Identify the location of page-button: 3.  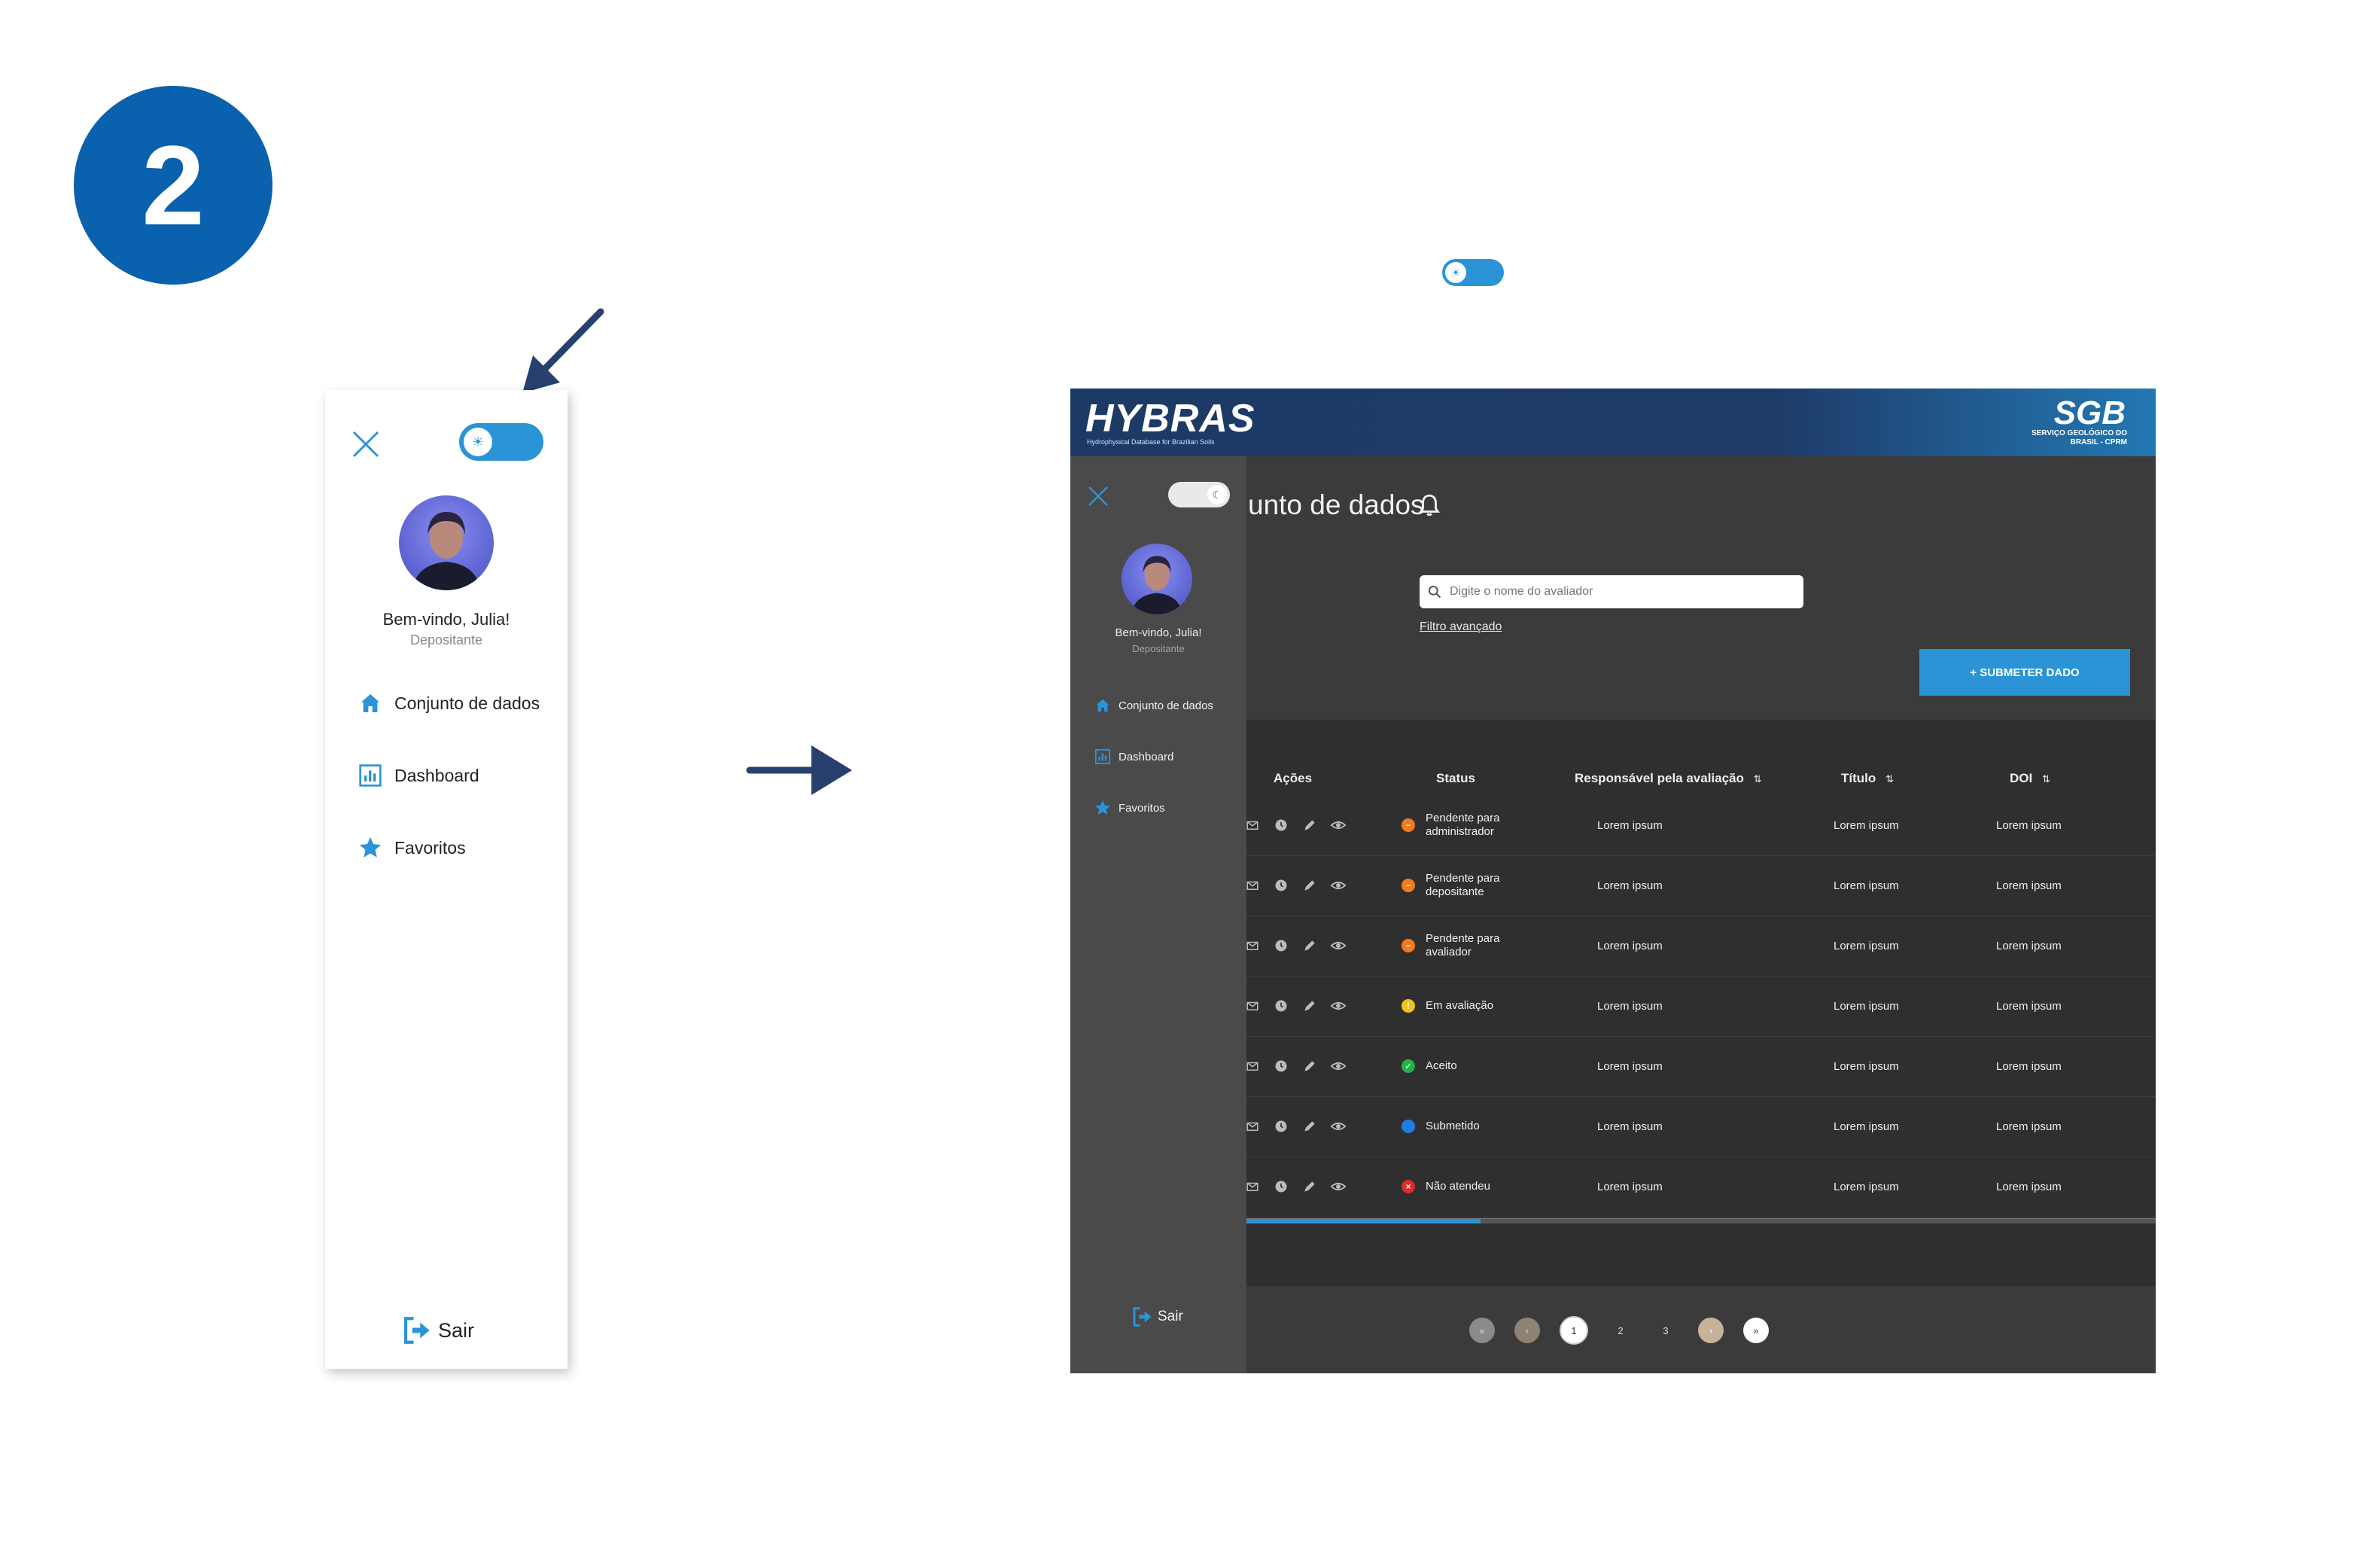
(1665, 1330).